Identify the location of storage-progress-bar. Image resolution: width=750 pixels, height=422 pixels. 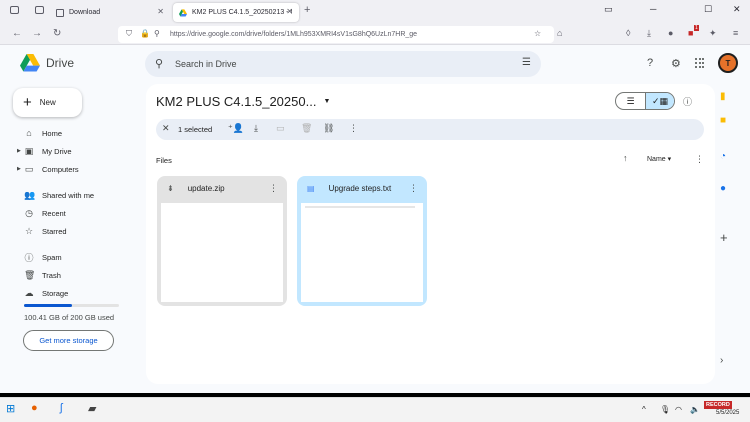
(71, 305).